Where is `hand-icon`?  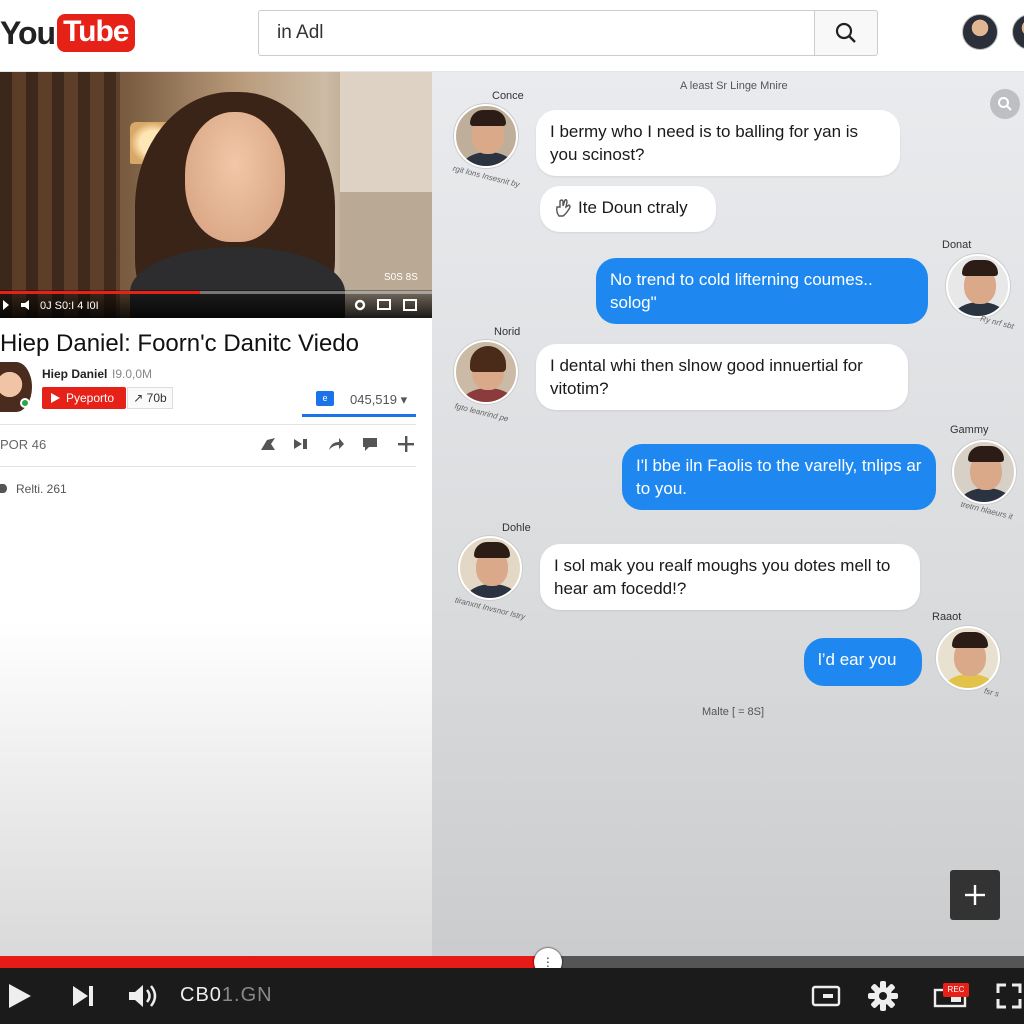
hand-icon is located at coordinates (563, 208).